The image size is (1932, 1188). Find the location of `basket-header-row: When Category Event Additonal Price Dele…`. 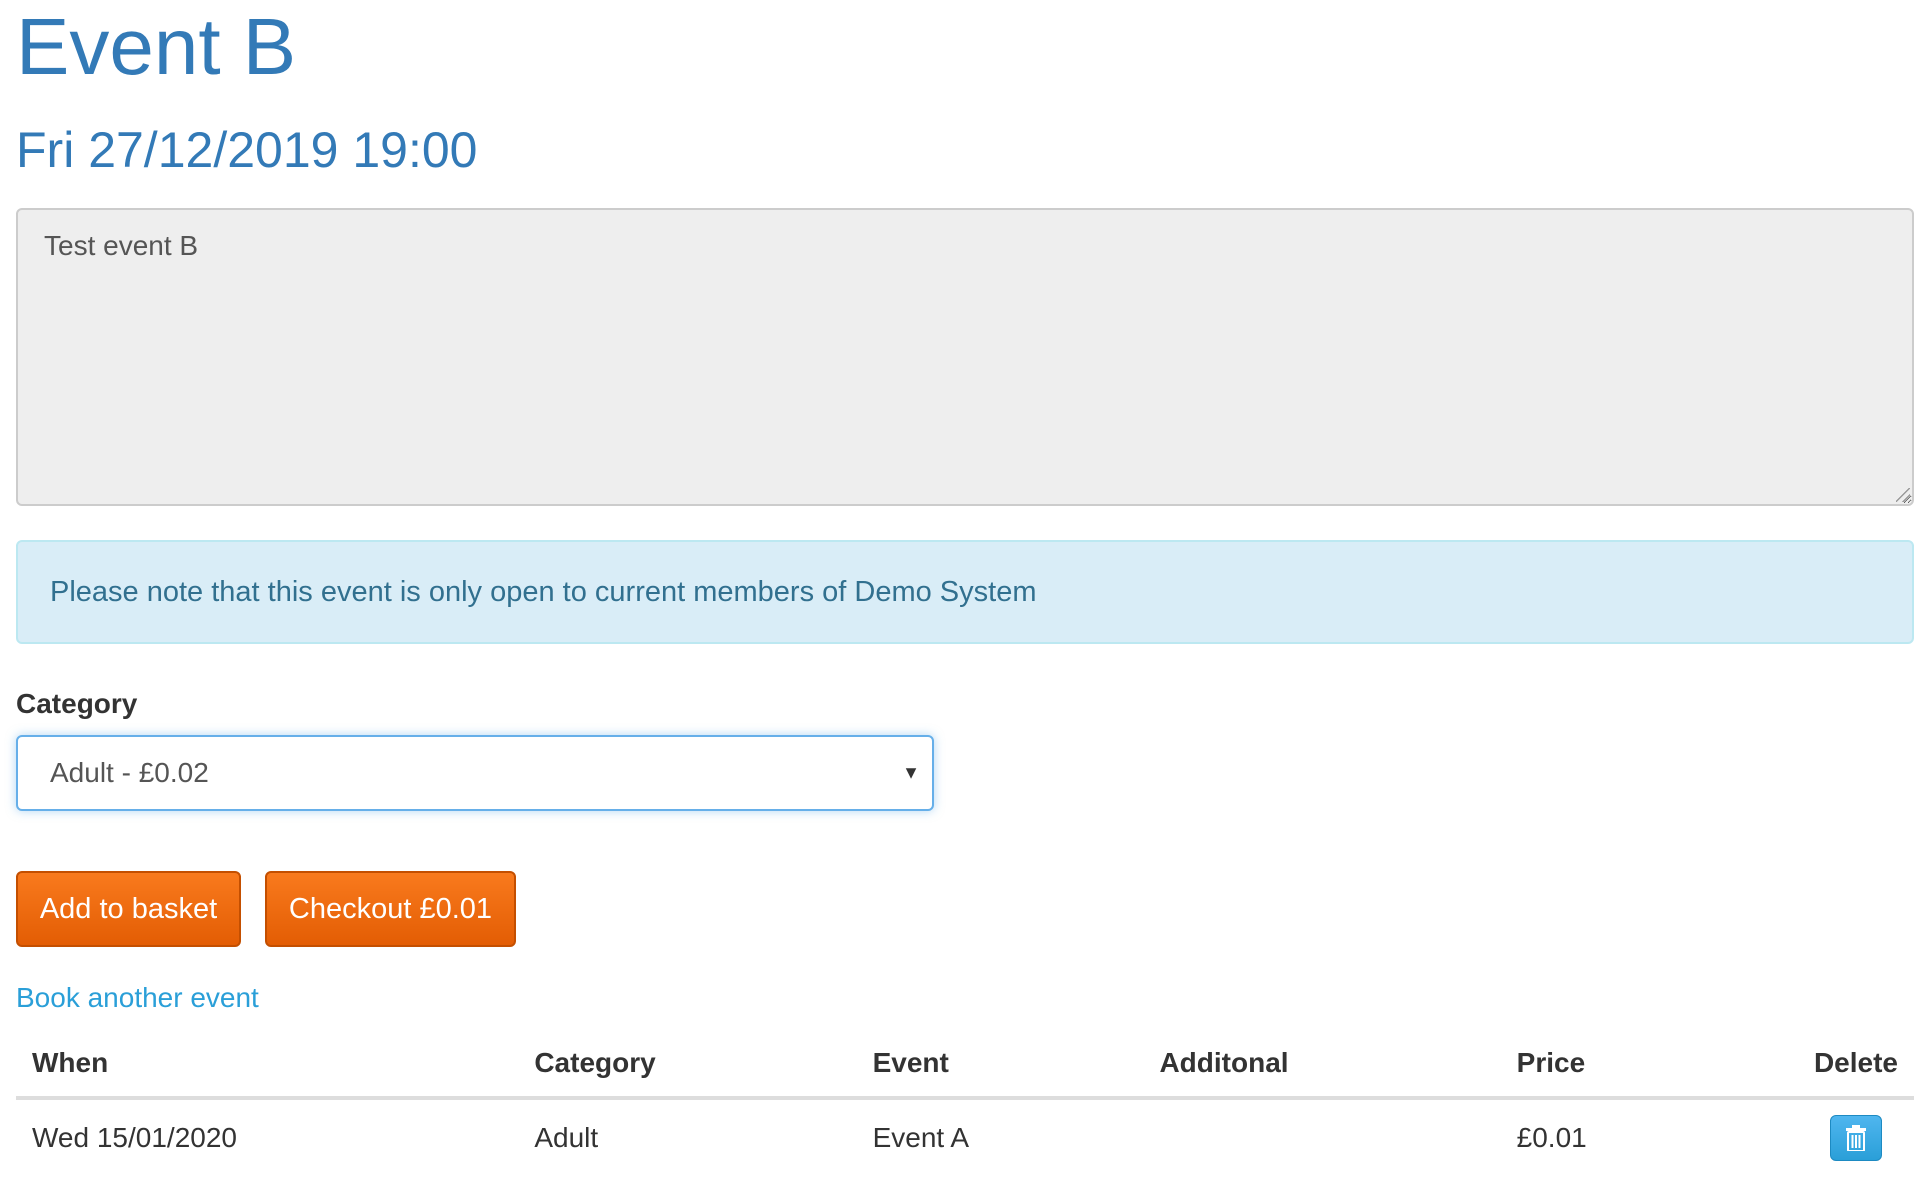

basket-header-row: When Category Event Additonal Price Dele… is located at coordinates (965, 1065).